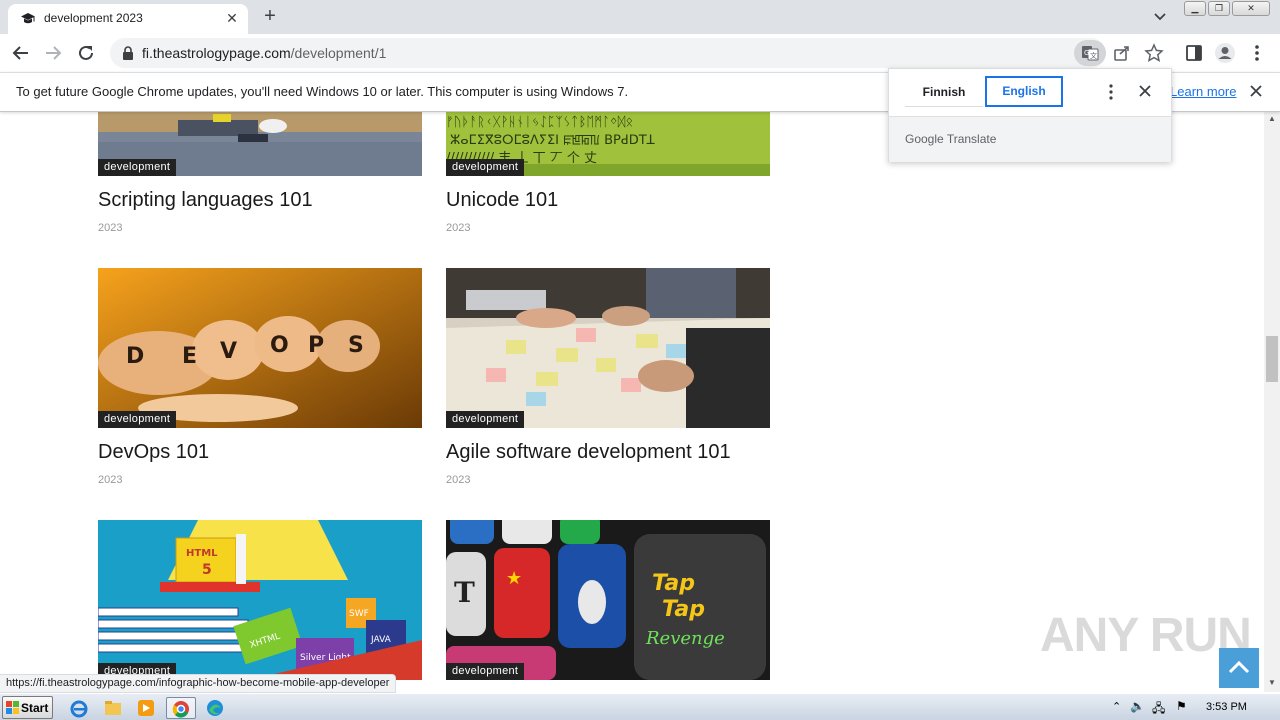 This screenshot has width=1280, height=720. I want to click on bookmark-star-icon, so click(1154, 53).